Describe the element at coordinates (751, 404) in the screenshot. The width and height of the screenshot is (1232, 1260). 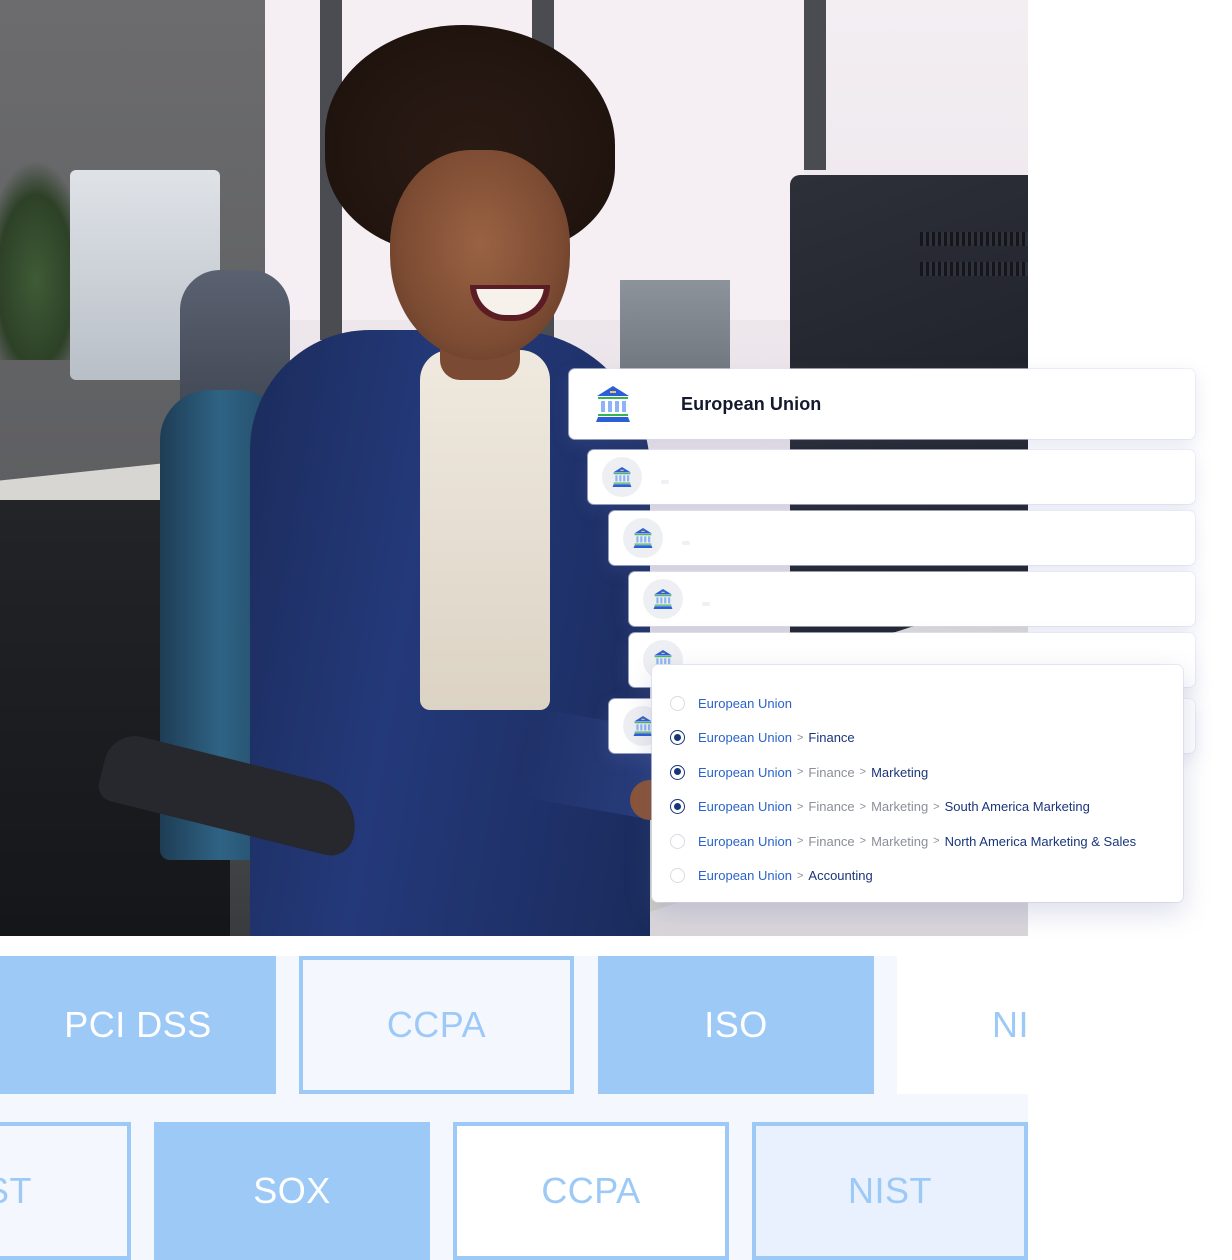
I see `org-title: European Union` at that location.